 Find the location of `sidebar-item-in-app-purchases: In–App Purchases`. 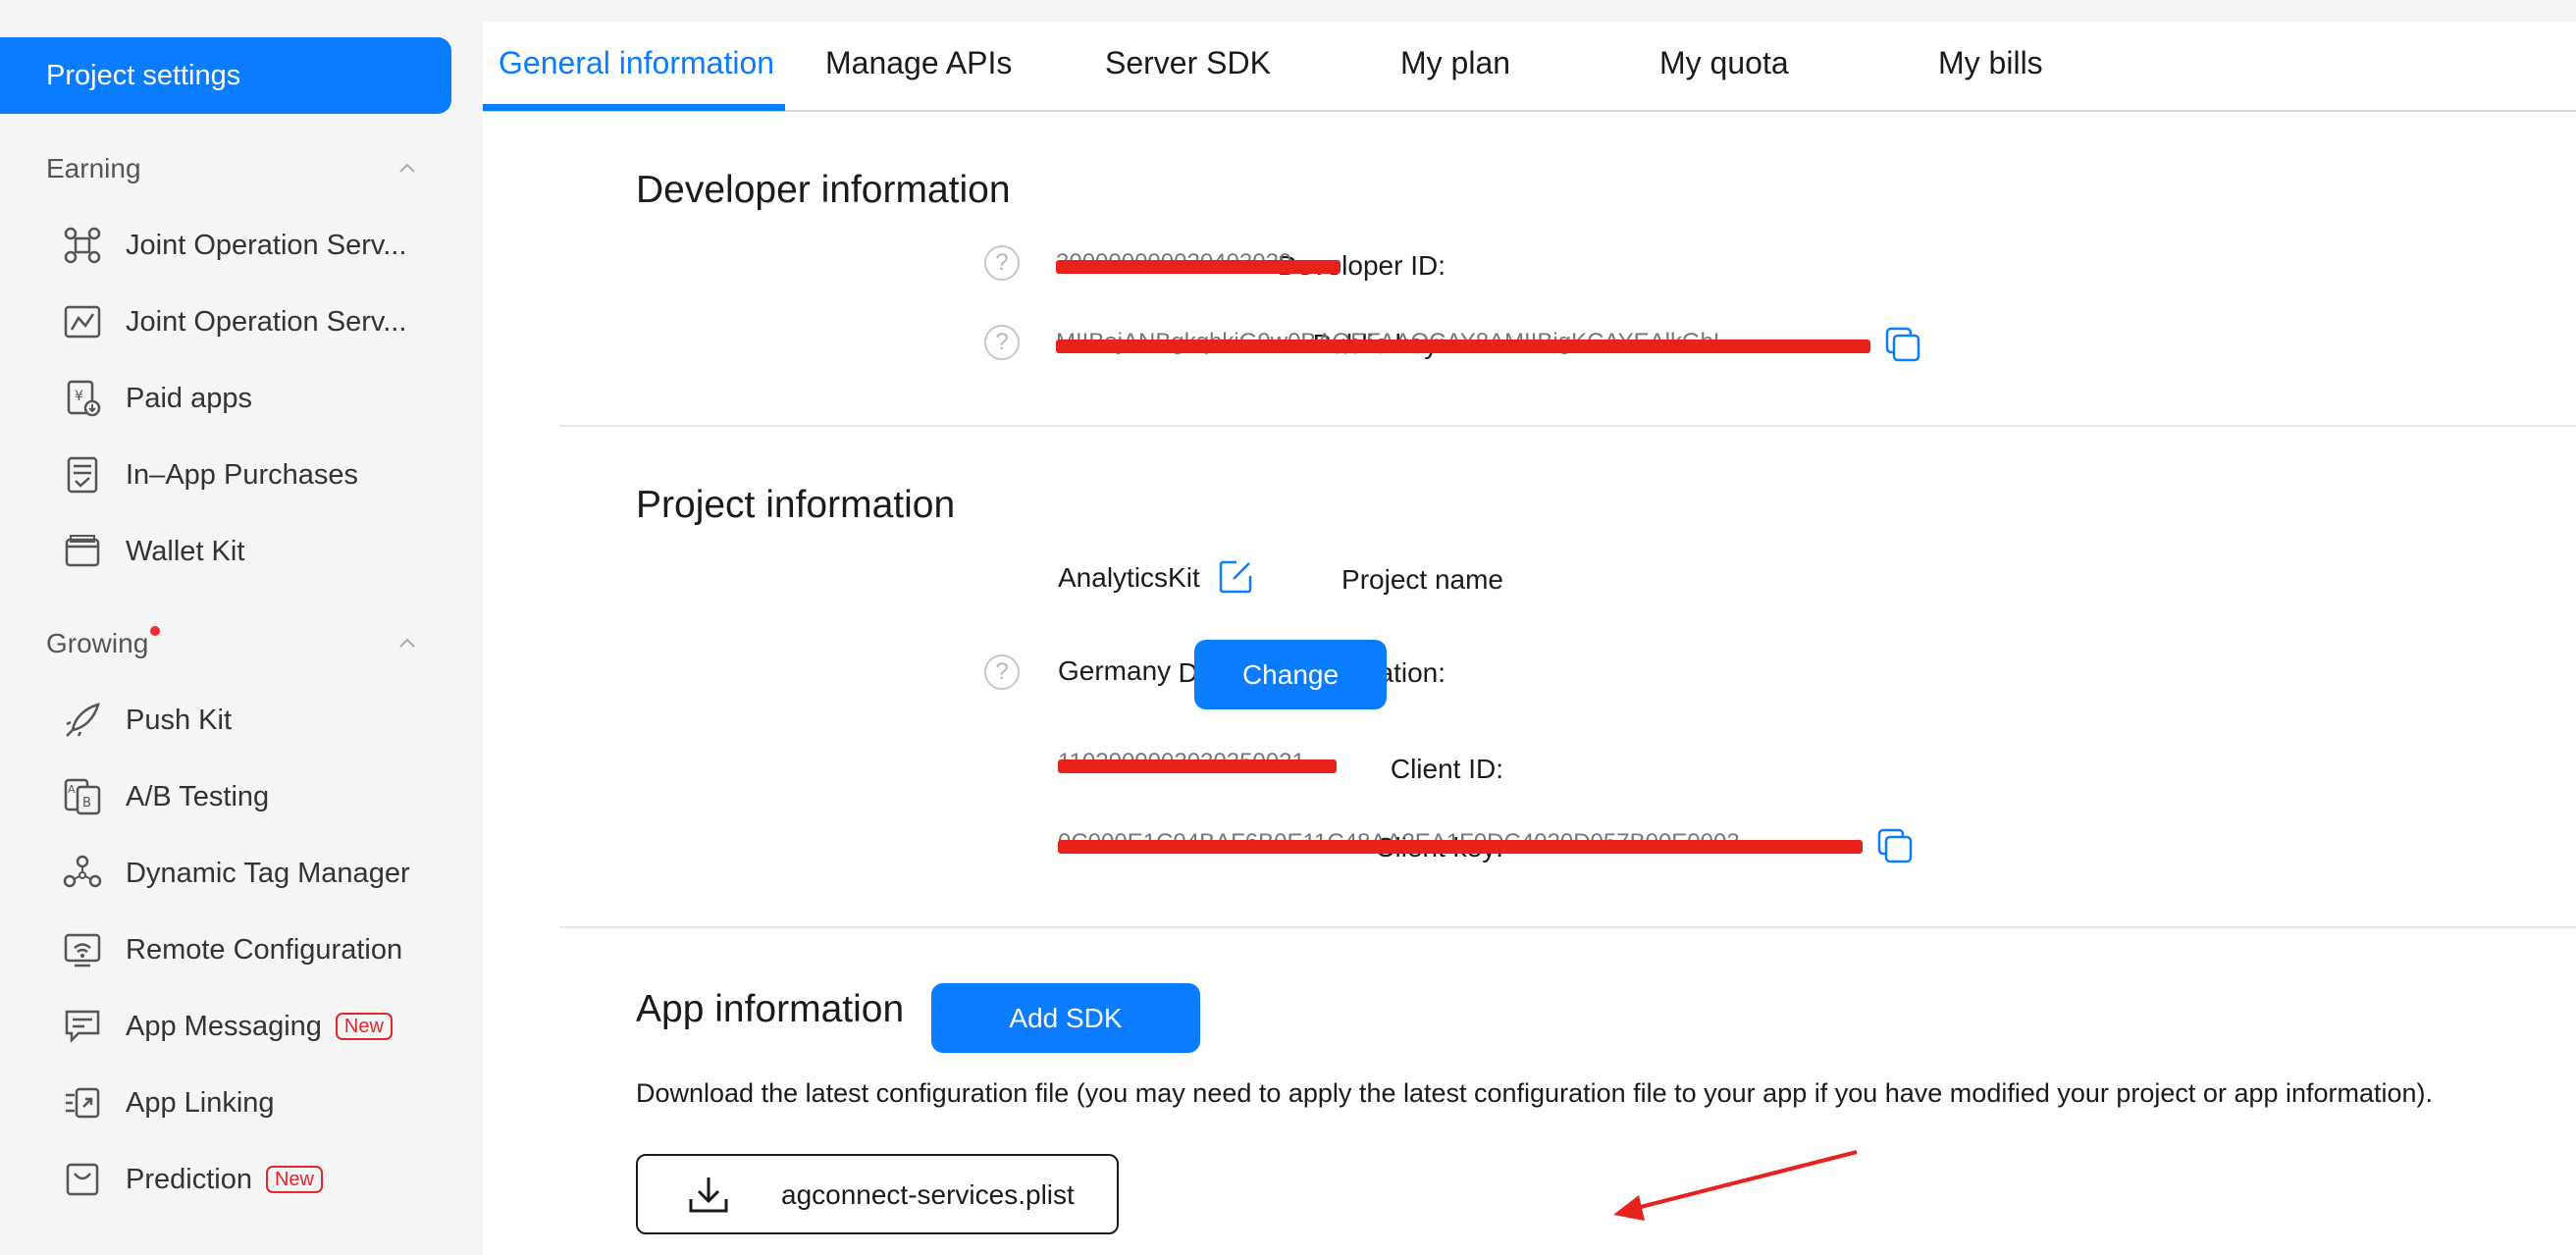

sidebar-item-in-app-purchases: In–App Purchases is located at coordinates (257, 475).